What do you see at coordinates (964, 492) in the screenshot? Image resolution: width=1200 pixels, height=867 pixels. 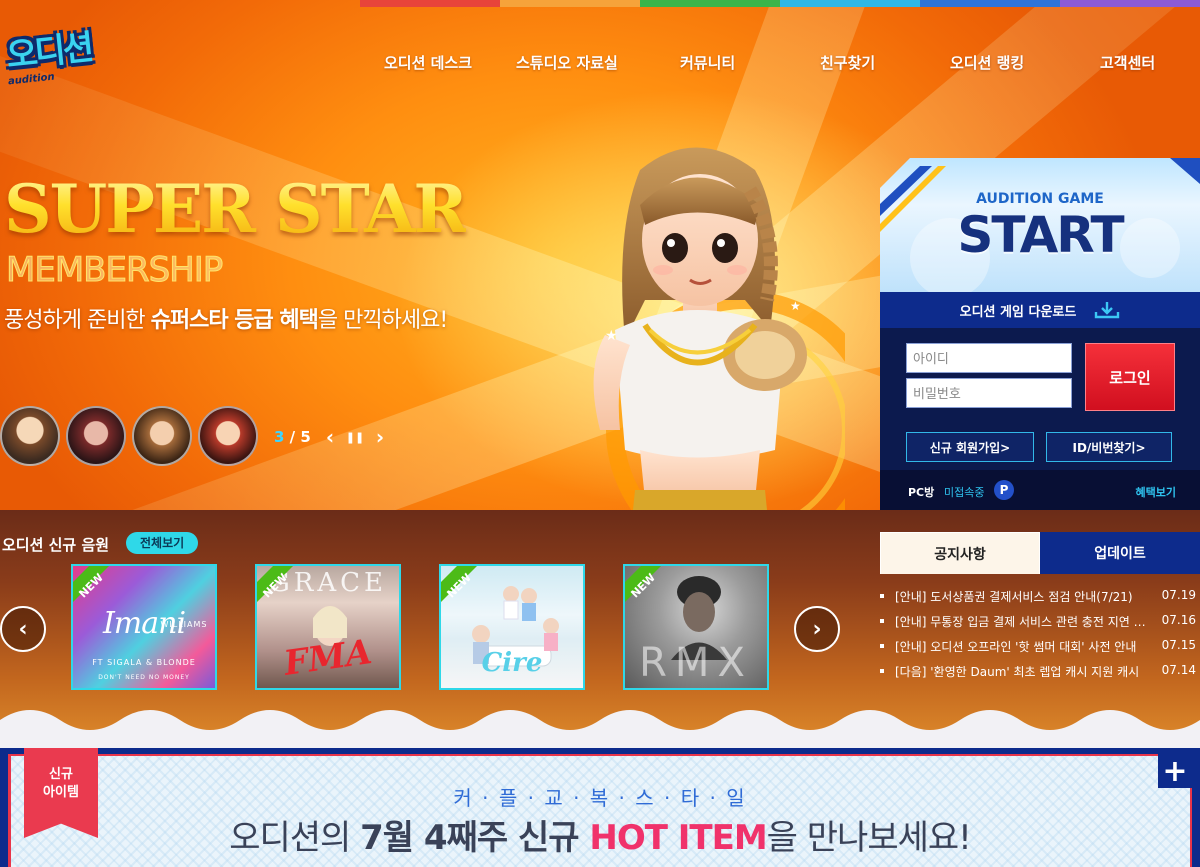 I see `pc-room-state: 미접속중` at bounding box center [964, 492].